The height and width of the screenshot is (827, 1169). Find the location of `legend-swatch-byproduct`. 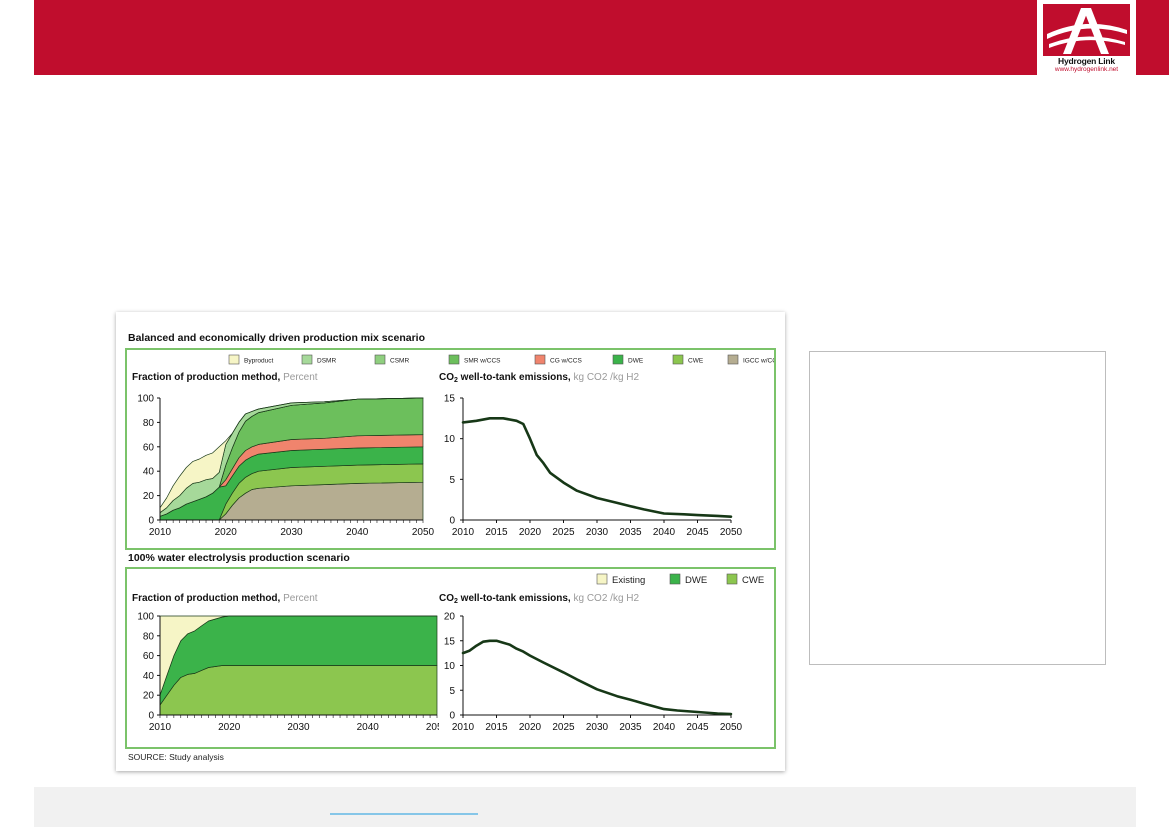

legend-swatch-byproduct is located at coordinates (234, 359).